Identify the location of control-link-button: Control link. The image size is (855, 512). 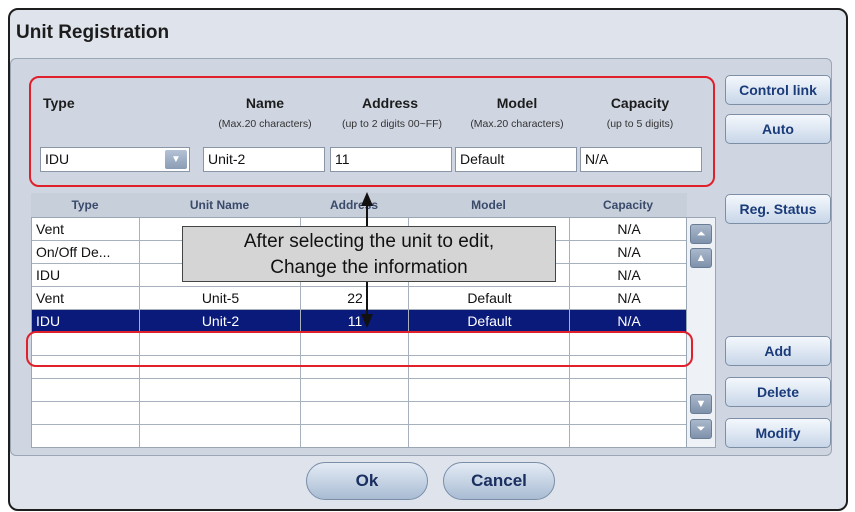
(778, 90).